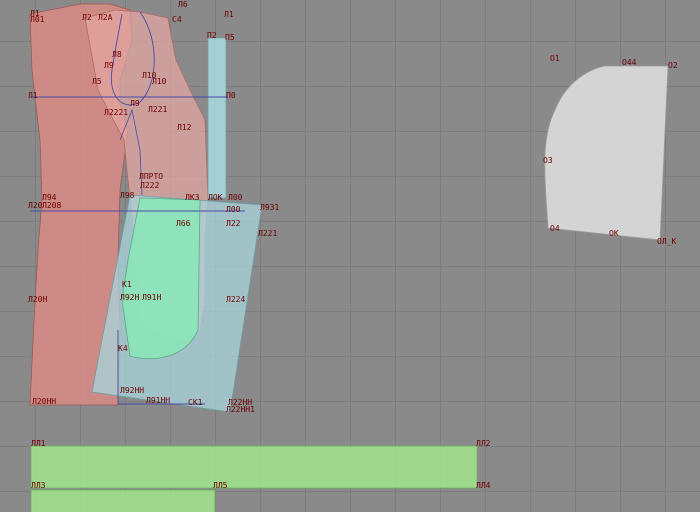  Describe the element at coordinates (132, 390) in the screenshot. I see `label-l92hh: Л92НН` at that location.